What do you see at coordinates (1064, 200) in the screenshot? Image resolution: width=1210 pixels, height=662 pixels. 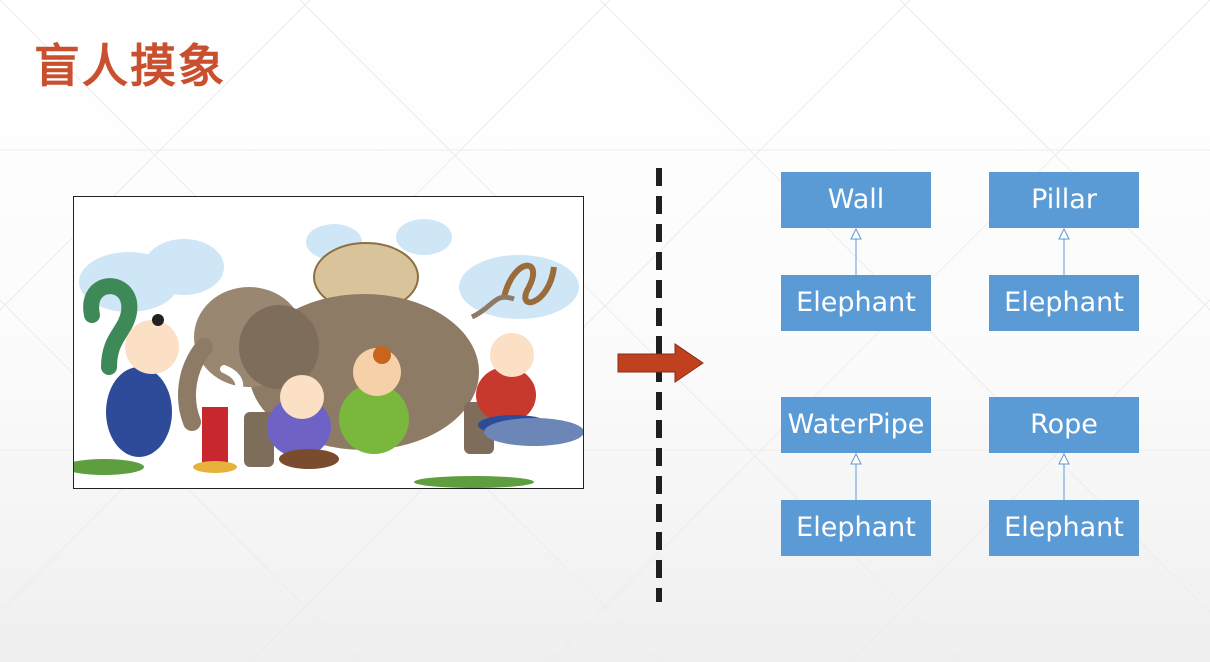 I see `class-box-pillar: Pillar` at bounding box center [1064, 200].